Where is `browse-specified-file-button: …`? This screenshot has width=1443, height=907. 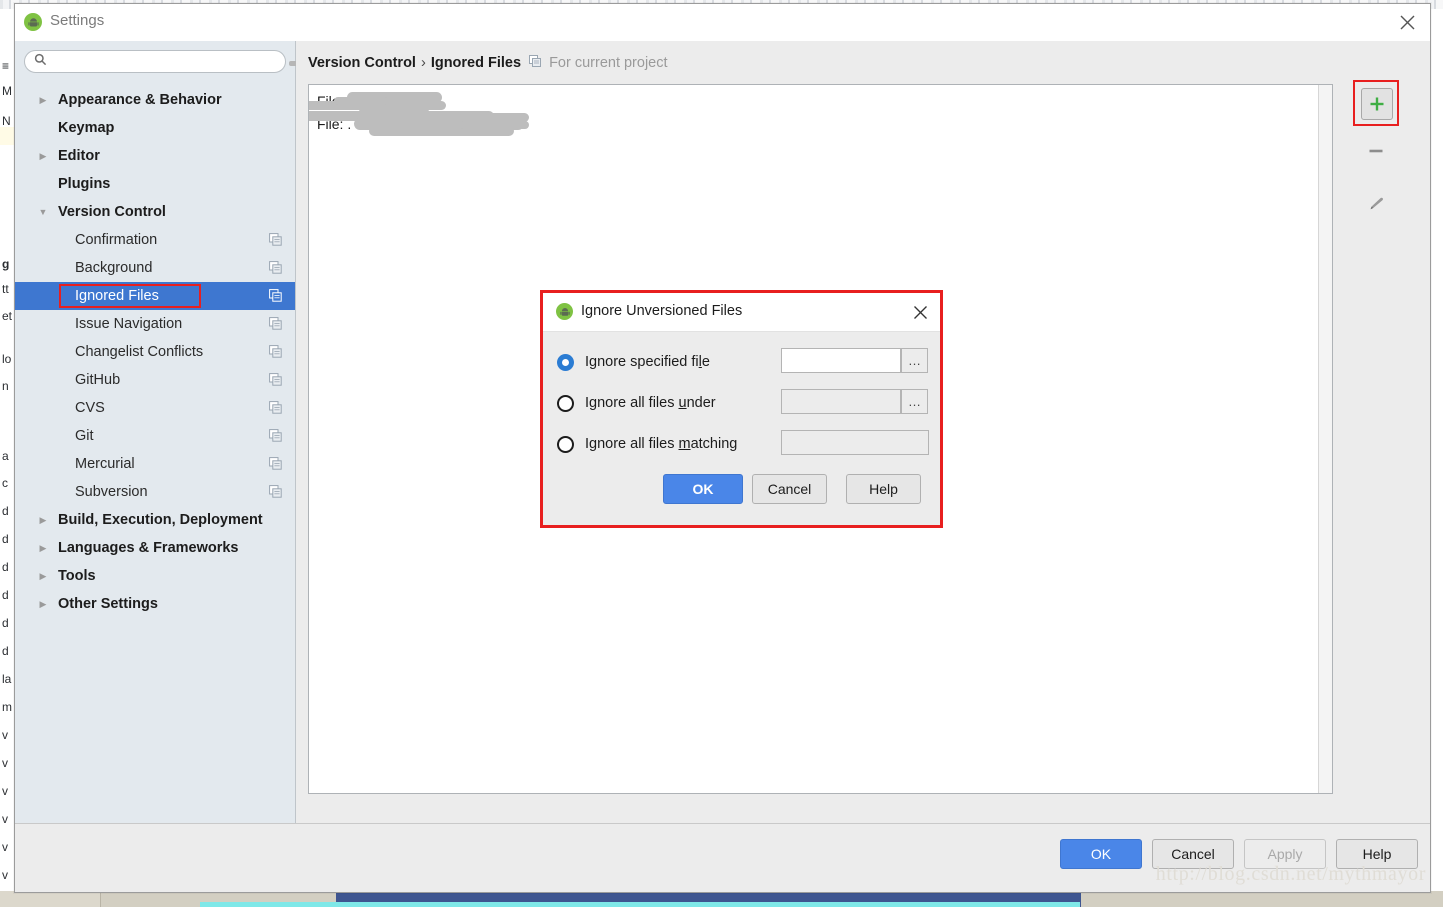
browse-specified-file-button: … is located at coordinates (914, 360).